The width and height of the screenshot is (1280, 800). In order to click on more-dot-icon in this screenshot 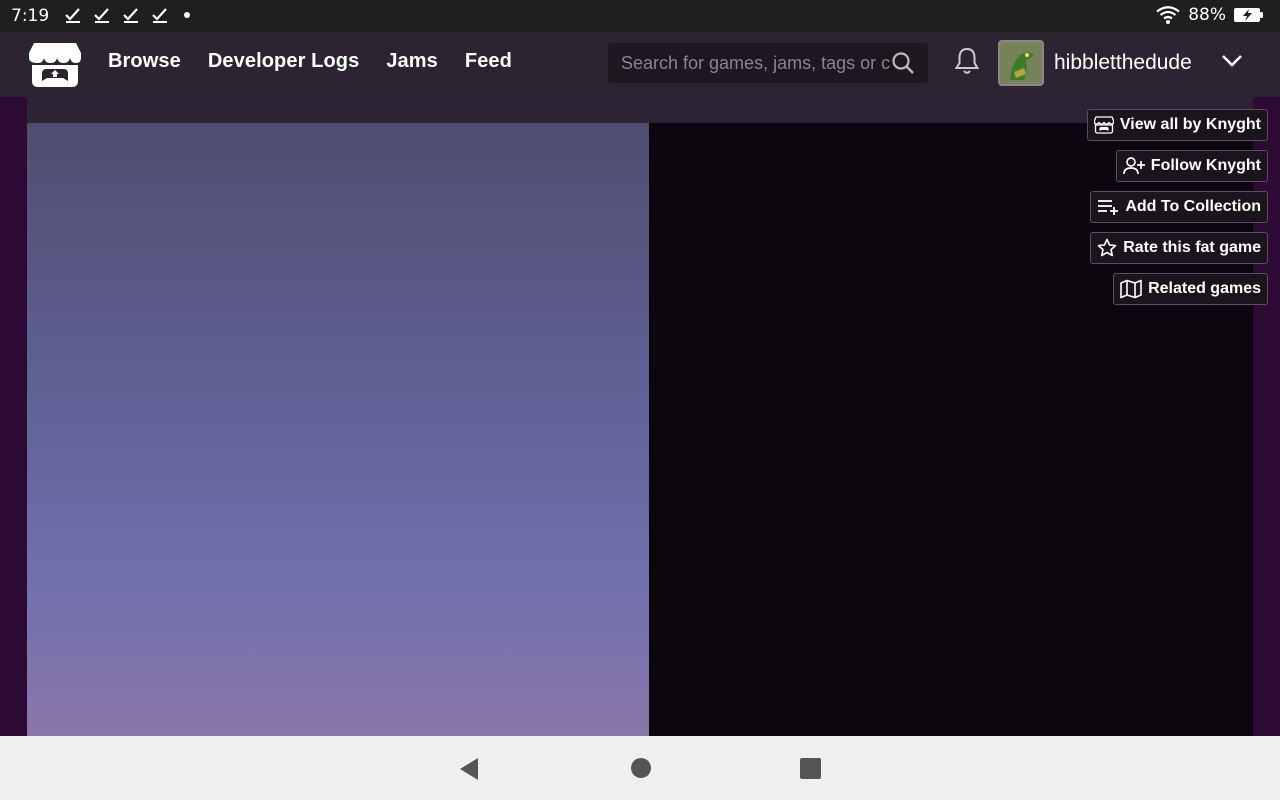, I will do `click(187, 15)`.